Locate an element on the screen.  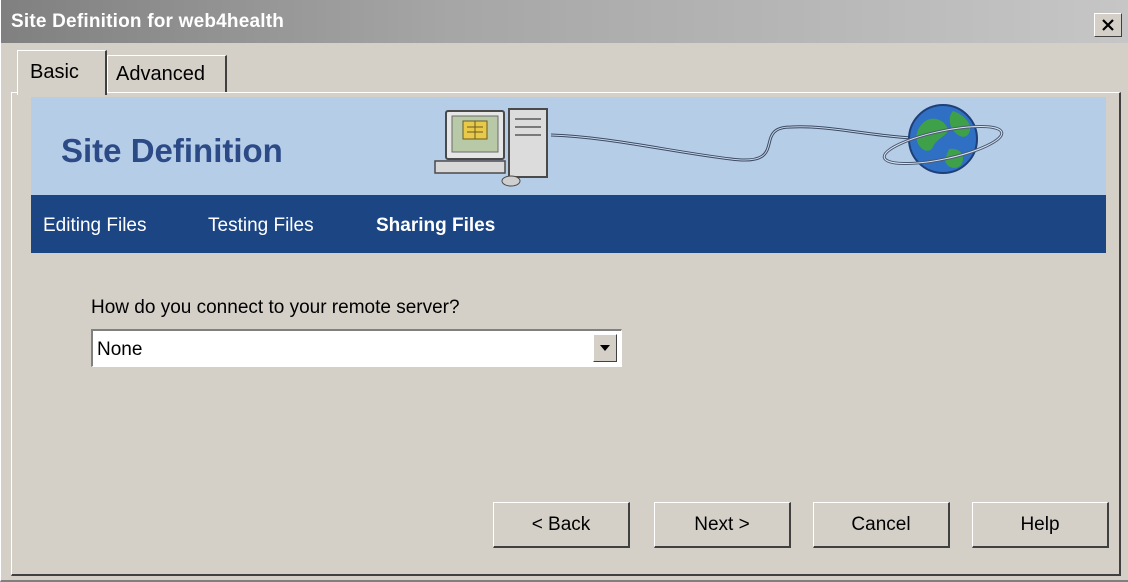
close-button is located at coordinates (1108, 25).